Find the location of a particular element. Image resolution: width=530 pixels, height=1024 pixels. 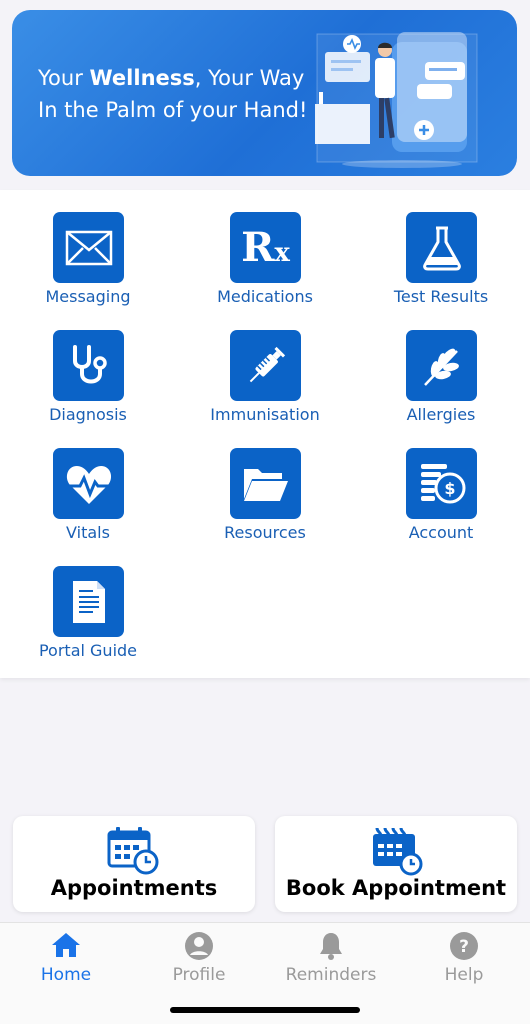

home-icon is located at coordinates (66, 945).